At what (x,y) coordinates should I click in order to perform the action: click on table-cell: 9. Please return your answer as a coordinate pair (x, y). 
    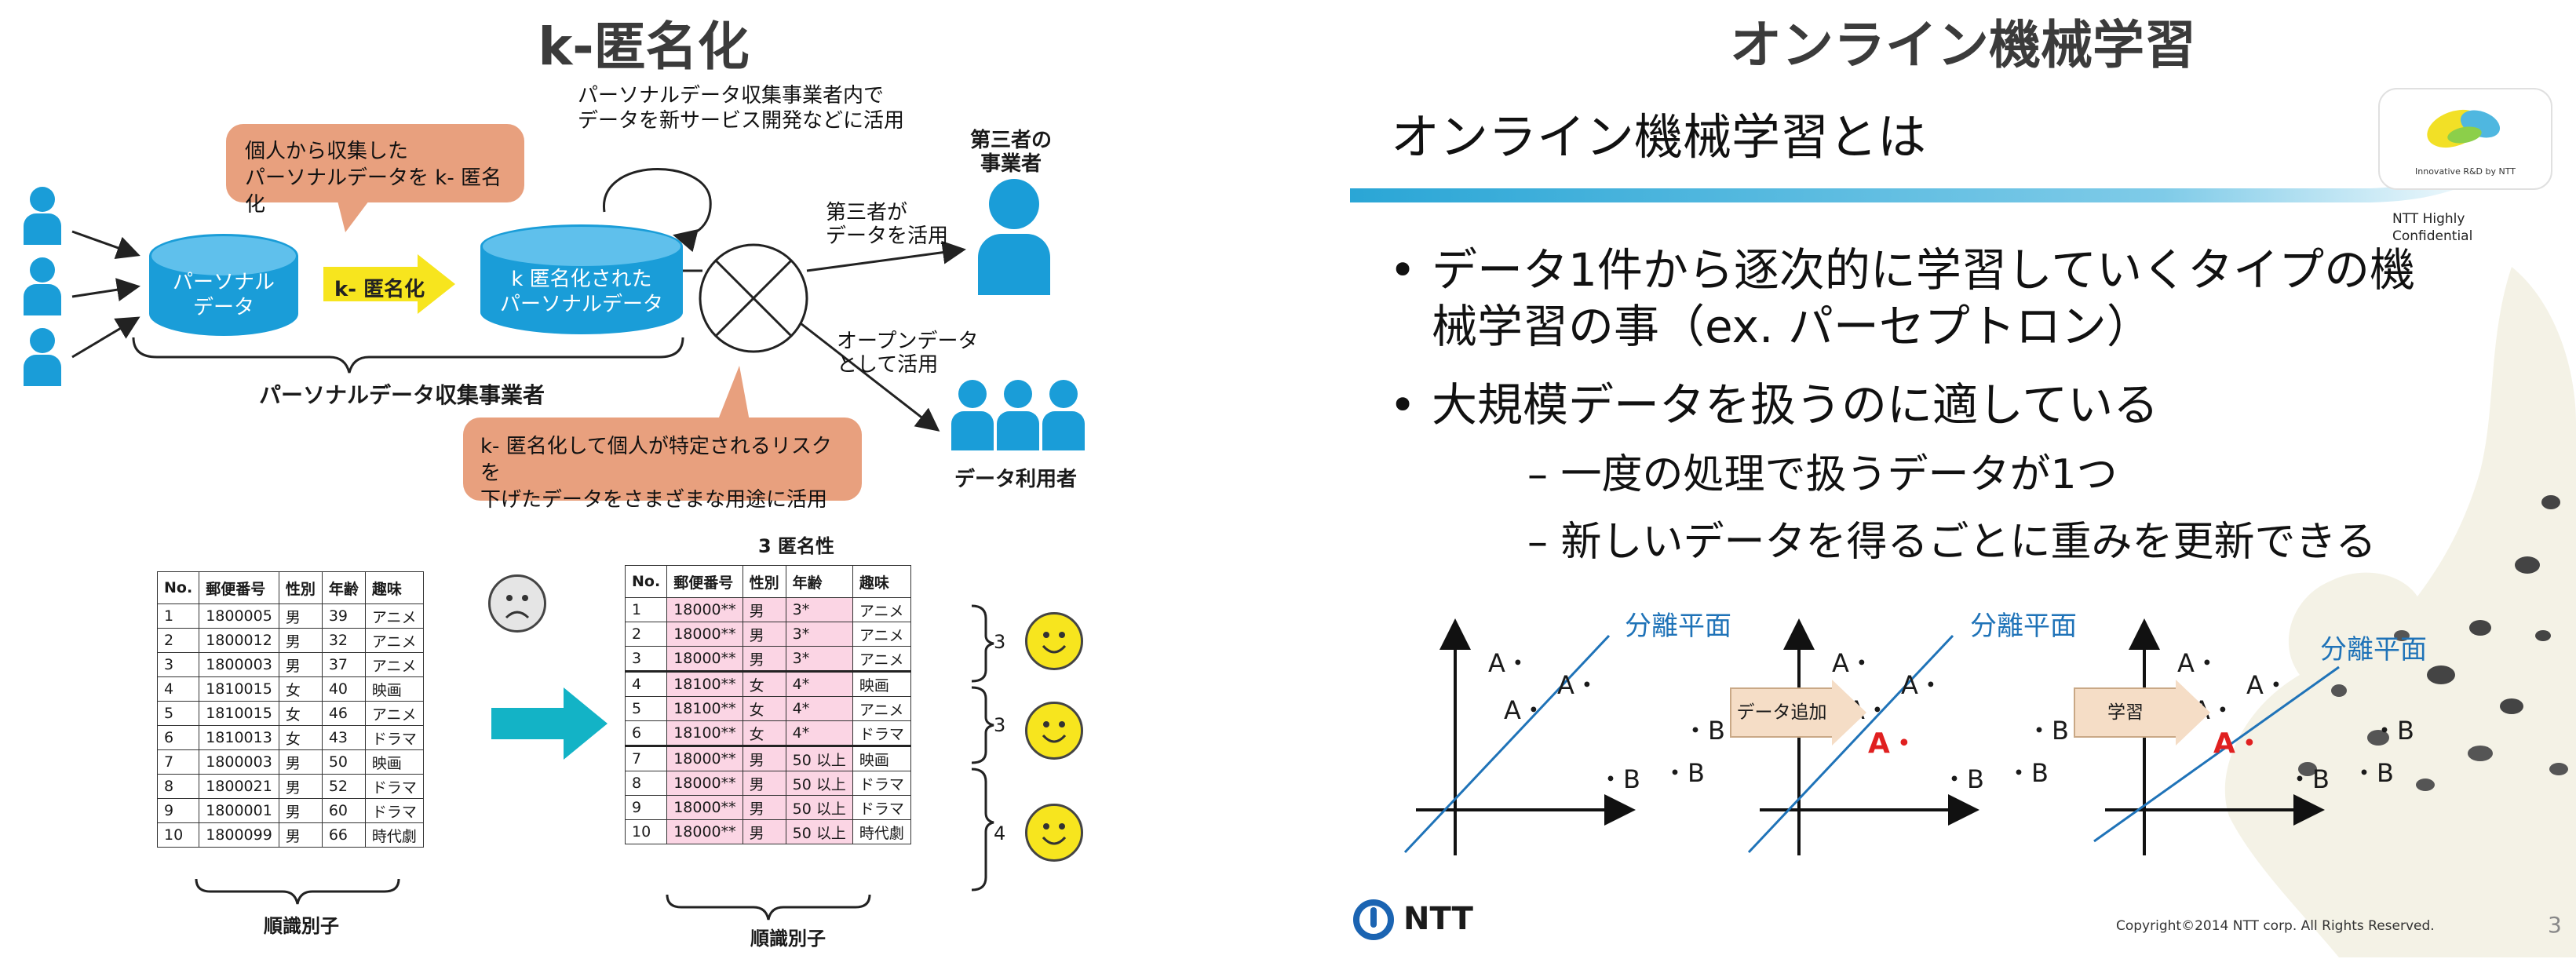
    Looking at the image, I should click on (178, 810).